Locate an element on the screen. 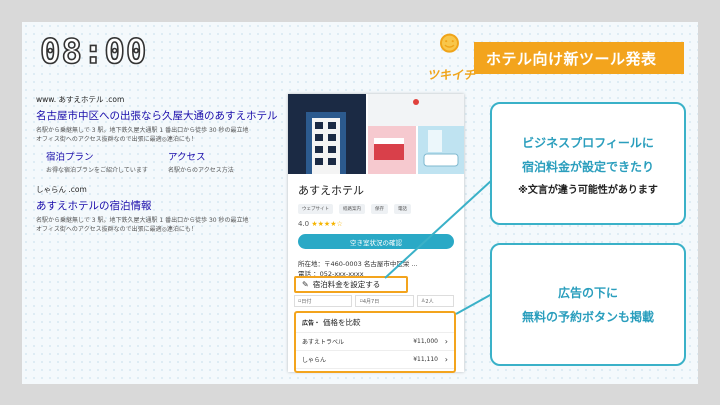  checkout-date-label: 4月7日 is located at coordinates (371, 301).